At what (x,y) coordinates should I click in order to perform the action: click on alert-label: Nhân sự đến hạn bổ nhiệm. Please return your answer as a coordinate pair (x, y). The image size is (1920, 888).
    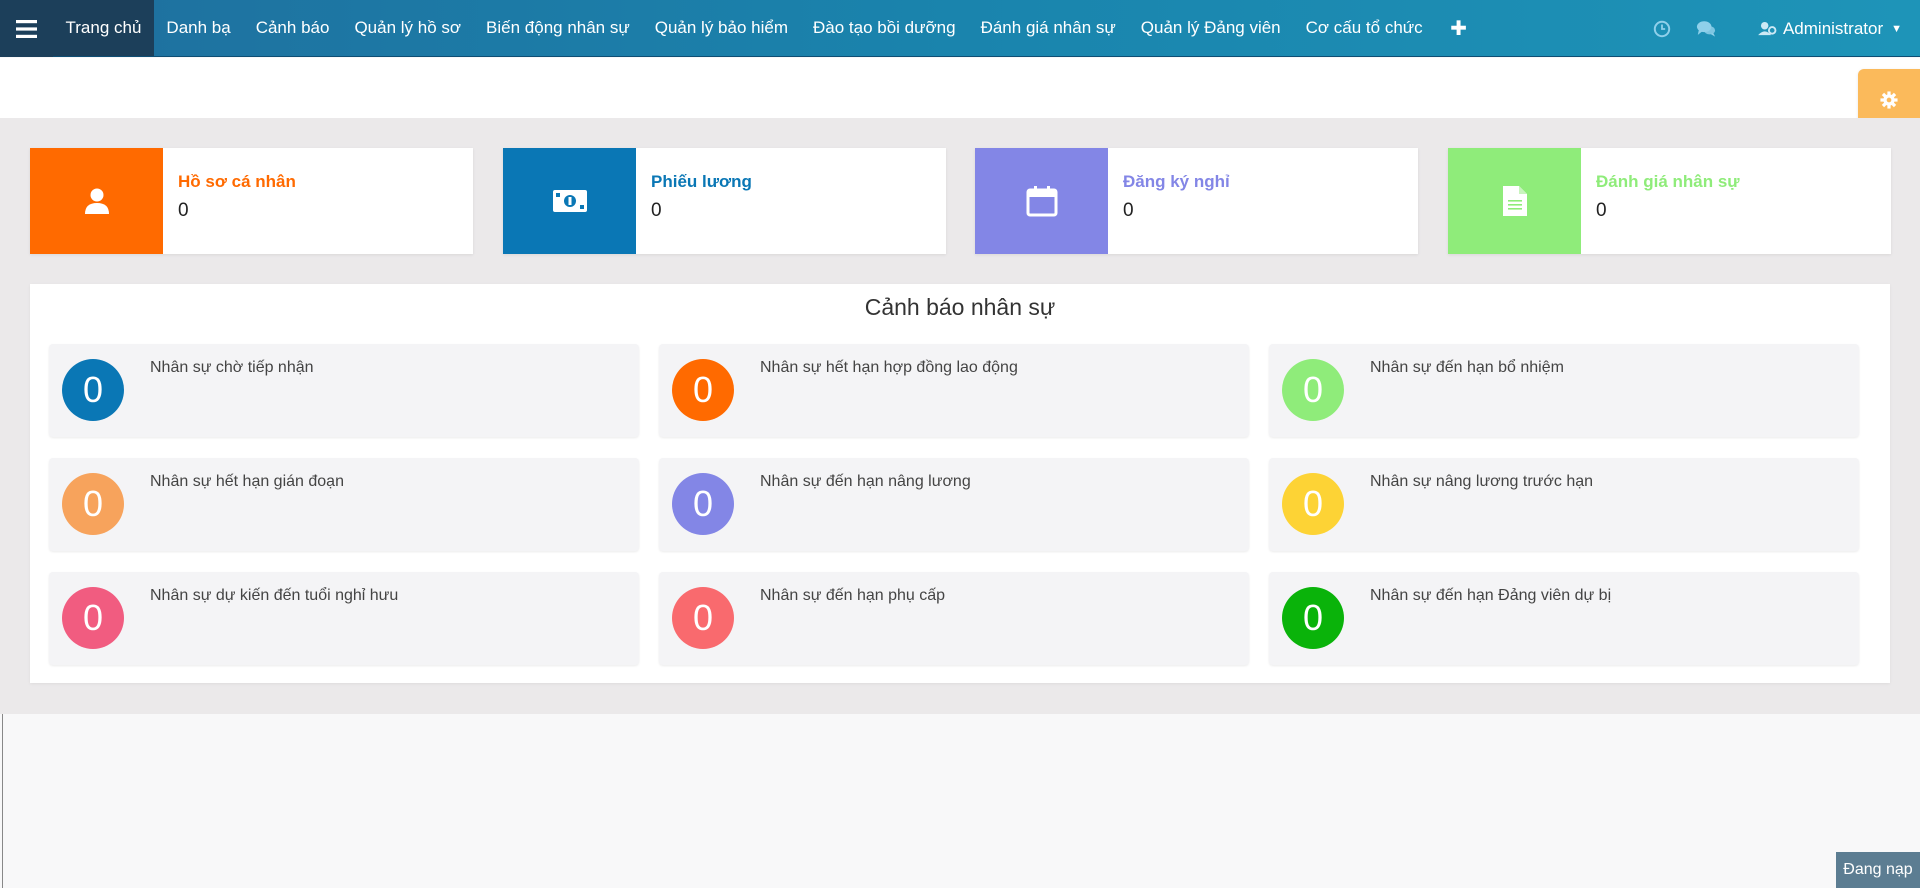
    Looking at the image, I should click on (1467, 367).